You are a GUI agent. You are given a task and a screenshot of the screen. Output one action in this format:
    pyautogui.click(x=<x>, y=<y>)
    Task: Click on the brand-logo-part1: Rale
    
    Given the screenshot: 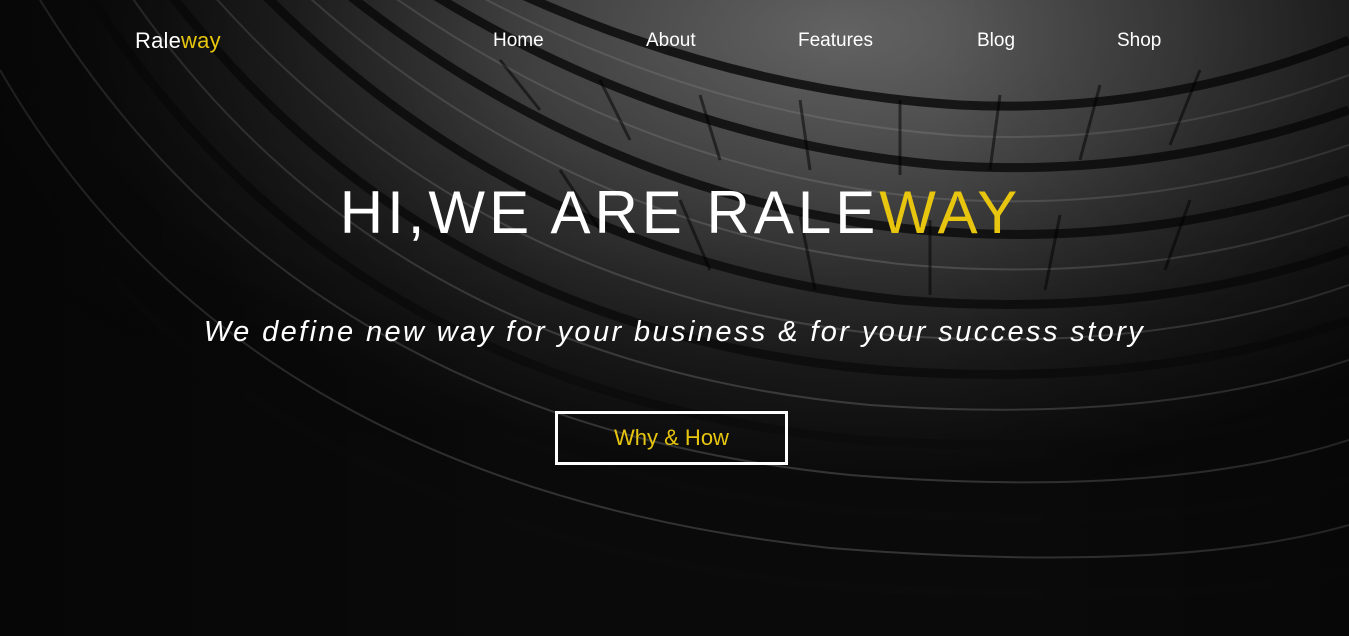 What is the action you would take?
    pyautogui.click(x=158, y=40)
    